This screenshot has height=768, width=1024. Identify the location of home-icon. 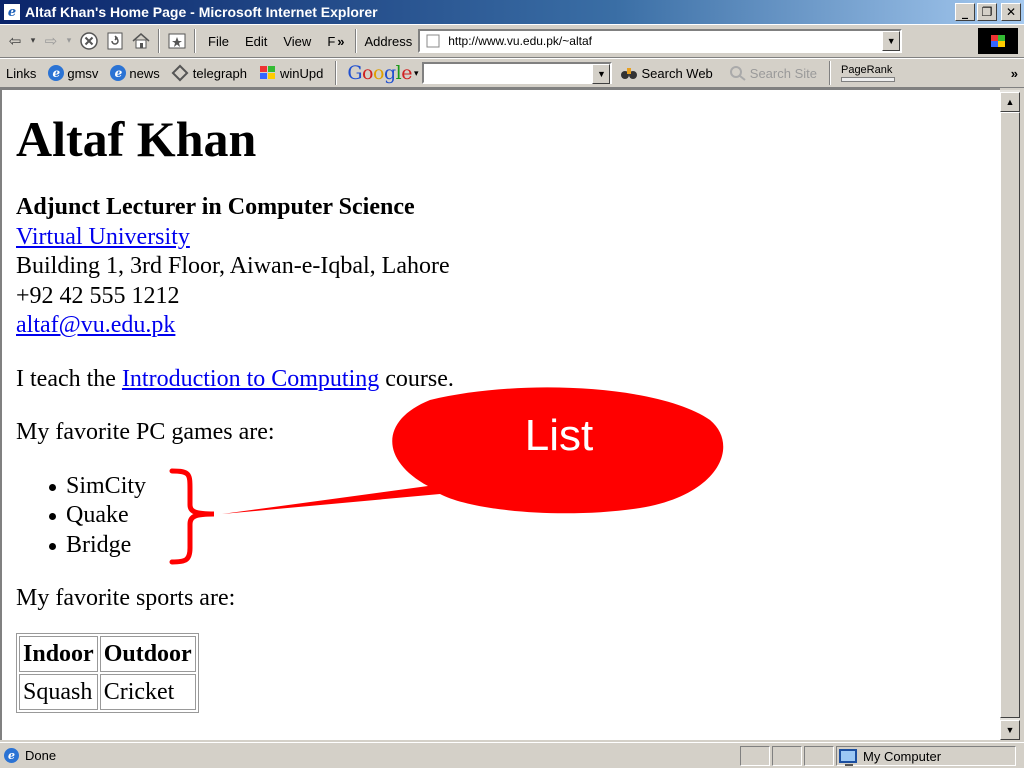
(141, 41).